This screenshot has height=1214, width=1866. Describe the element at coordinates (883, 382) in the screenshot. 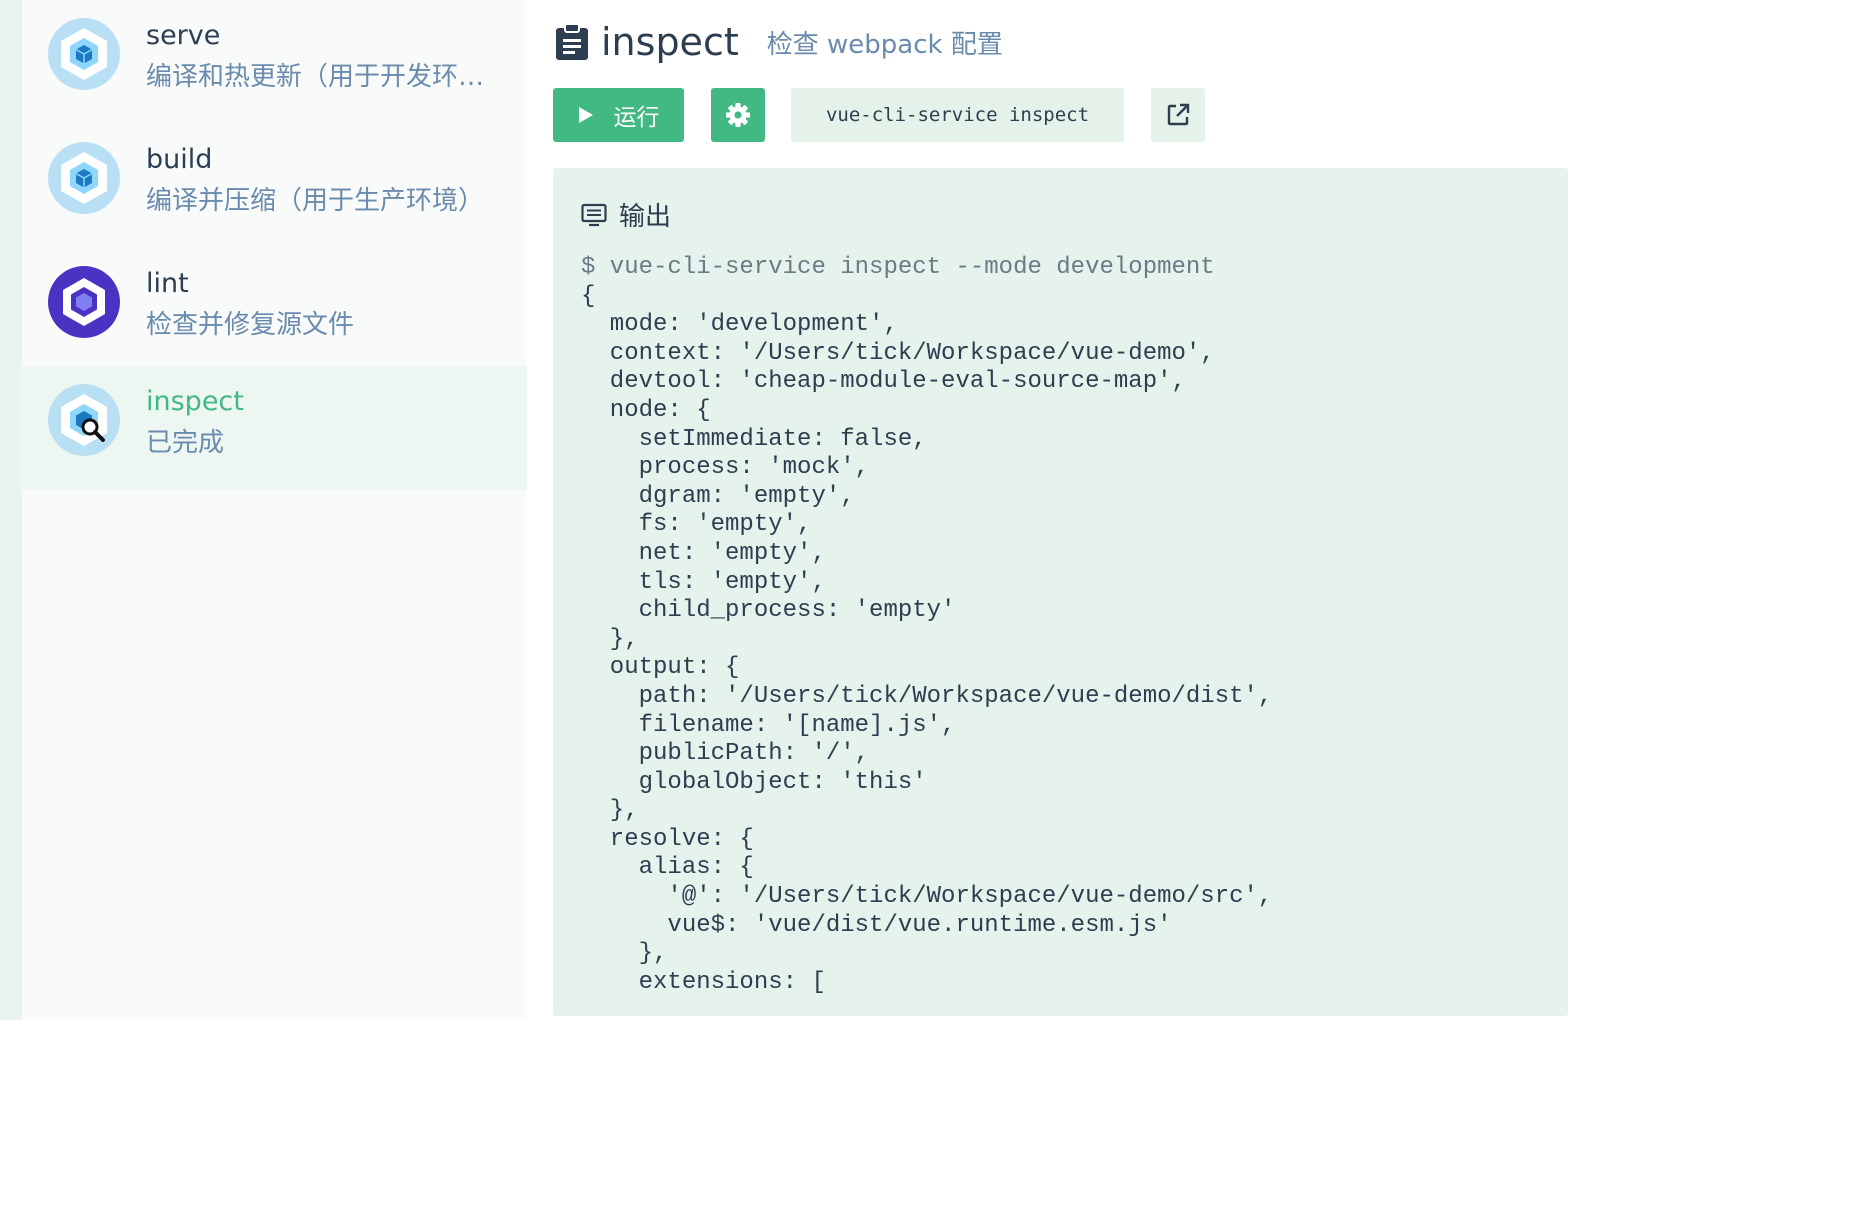

I see `terminal-line: devtool: 'cheap-module-eval-source-map',` at that location.